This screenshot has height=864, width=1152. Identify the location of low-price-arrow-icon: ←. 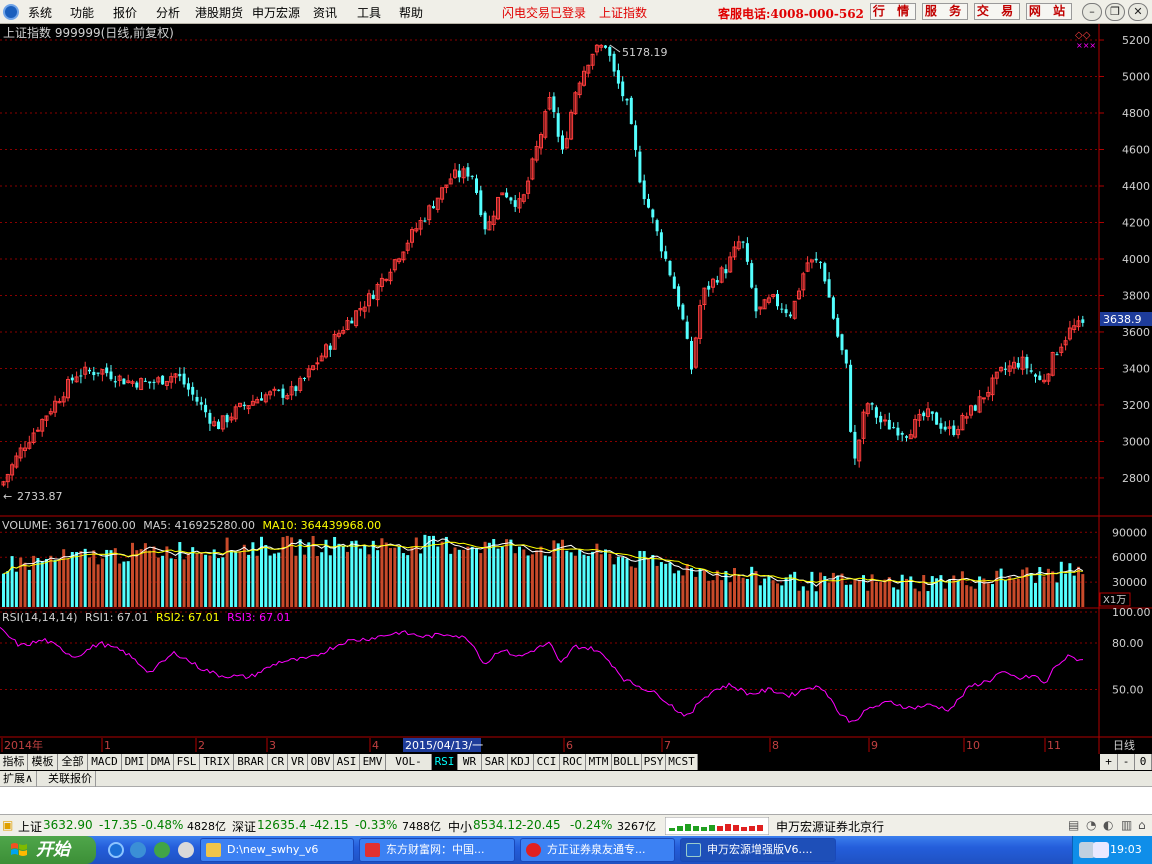
(7, 496).